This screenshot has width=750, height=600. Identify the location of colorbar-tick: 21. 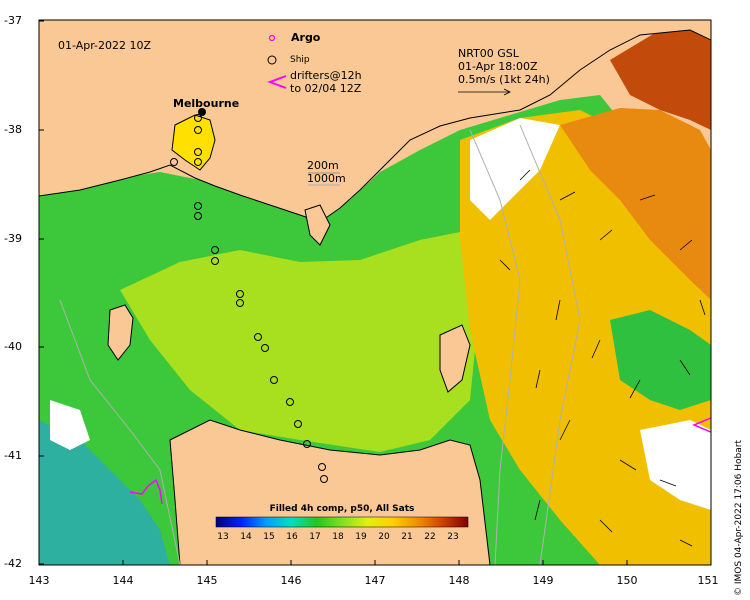
(407, 537).